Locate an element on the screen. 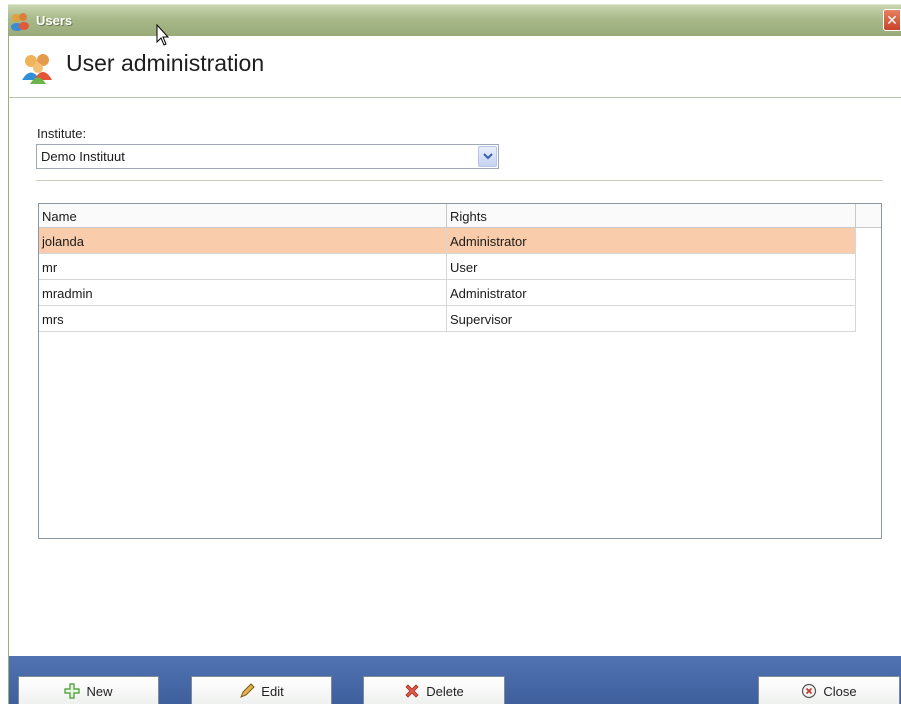 The height and width of the screenshot is (704, 901). mouse-pointer-icon is located at coordinates (163, 35).